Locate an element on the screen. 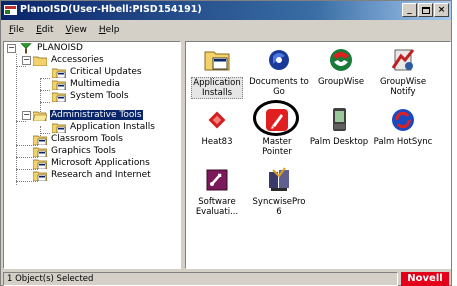  icon-label: Application Installs is located at coordinates (217, 88).